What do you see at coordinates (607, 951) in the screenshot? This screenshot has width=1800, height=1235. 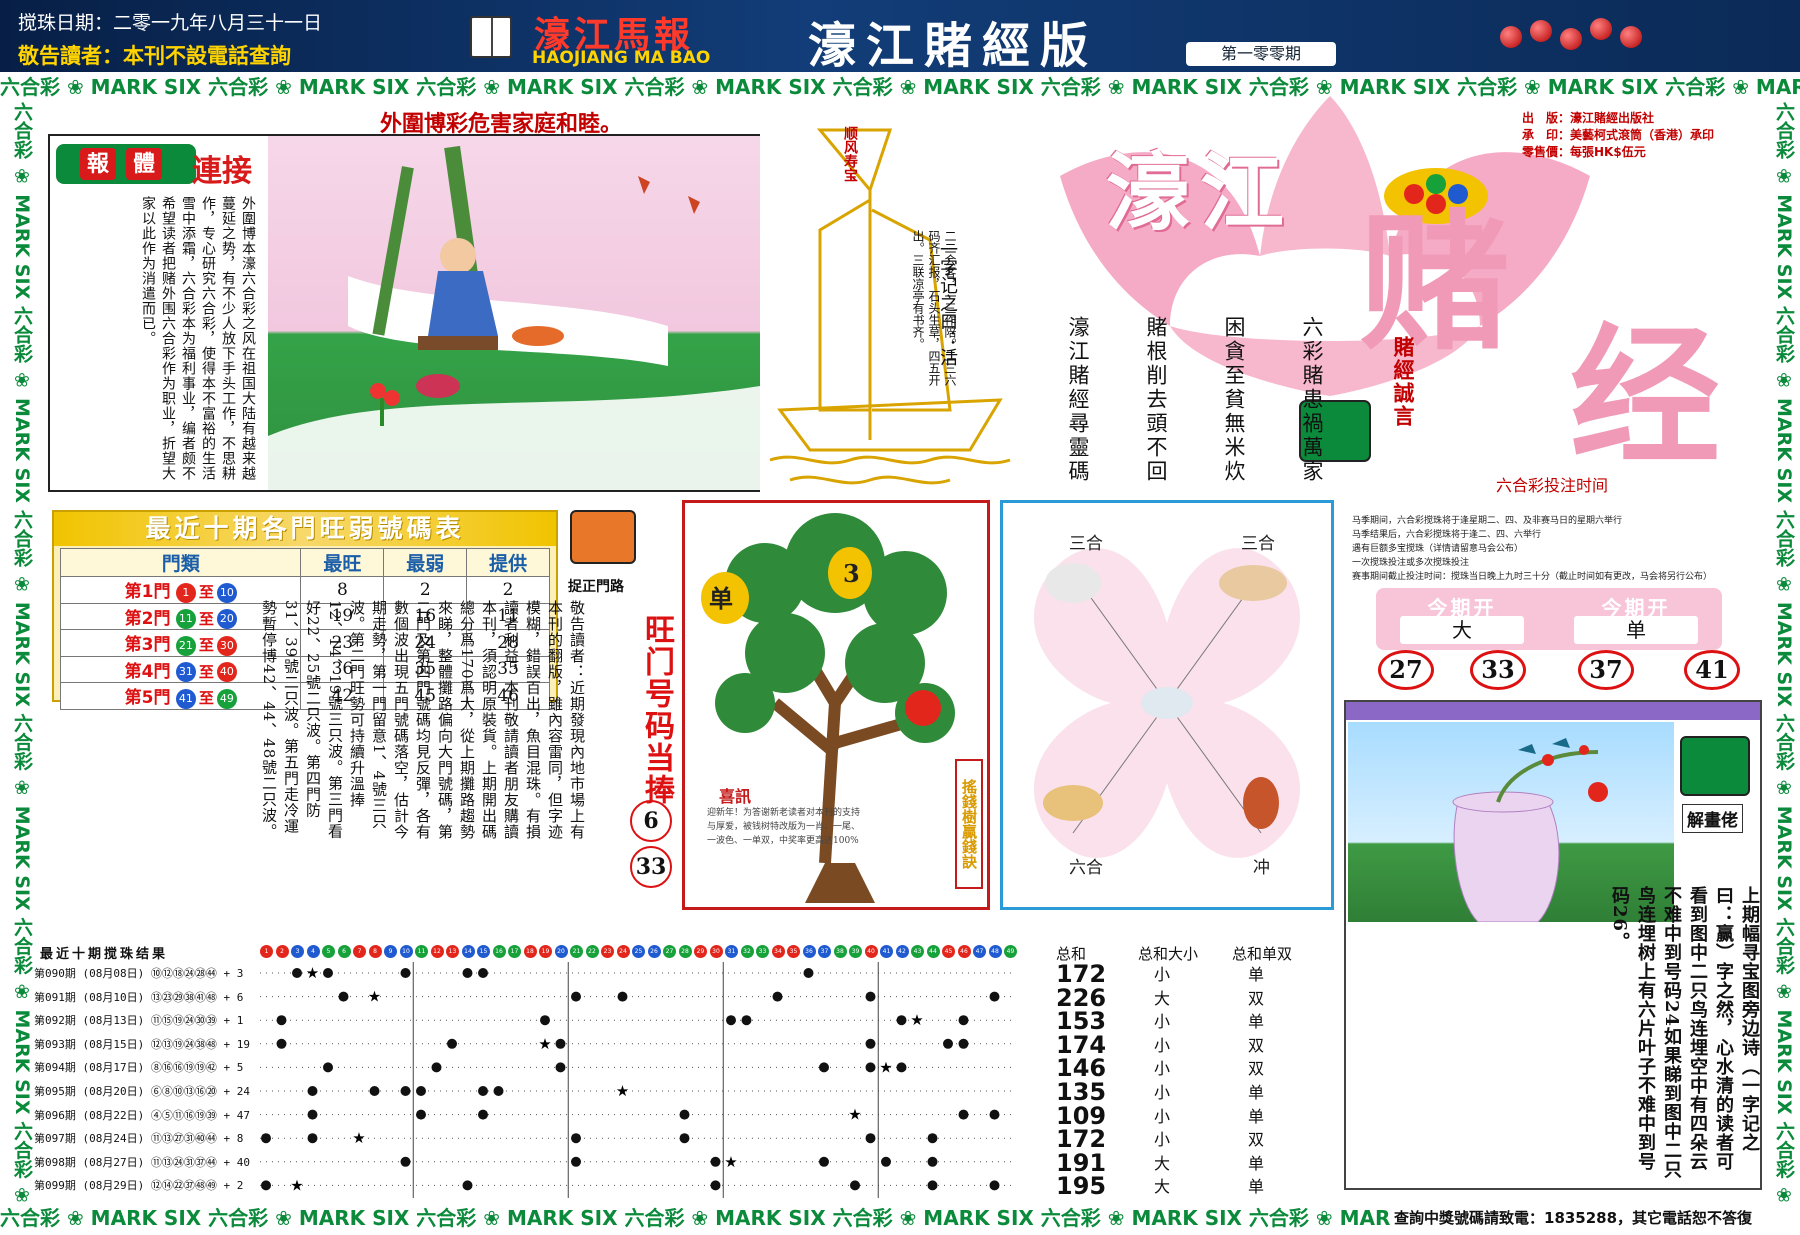 I see `number-ball-icon: 23` at bounding box center [607, 951].